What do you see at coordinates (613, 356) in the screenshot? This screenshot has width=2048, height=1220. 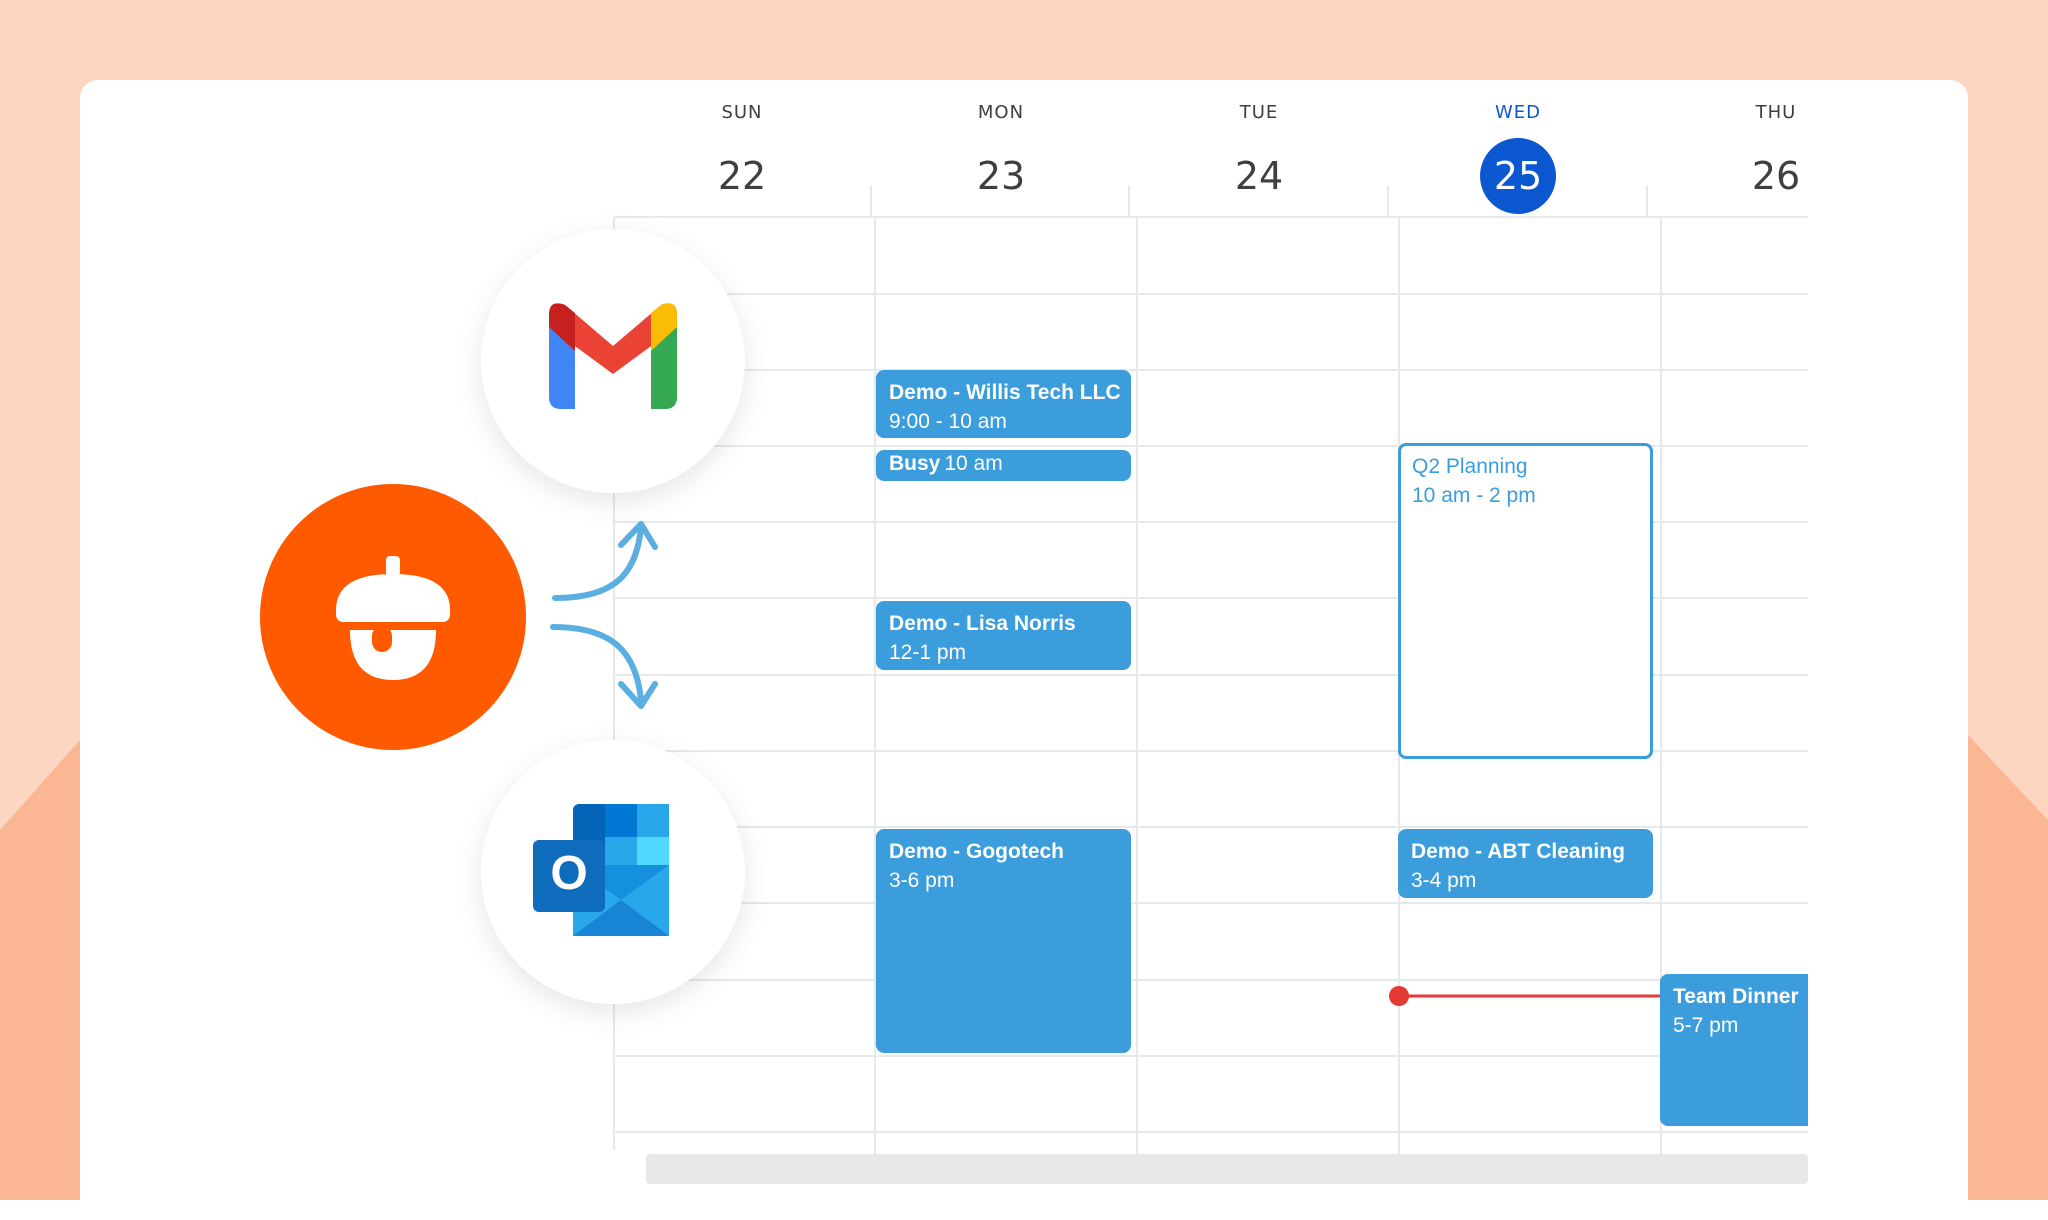 I see `gmail-icon` at bounding box center [613, 356].